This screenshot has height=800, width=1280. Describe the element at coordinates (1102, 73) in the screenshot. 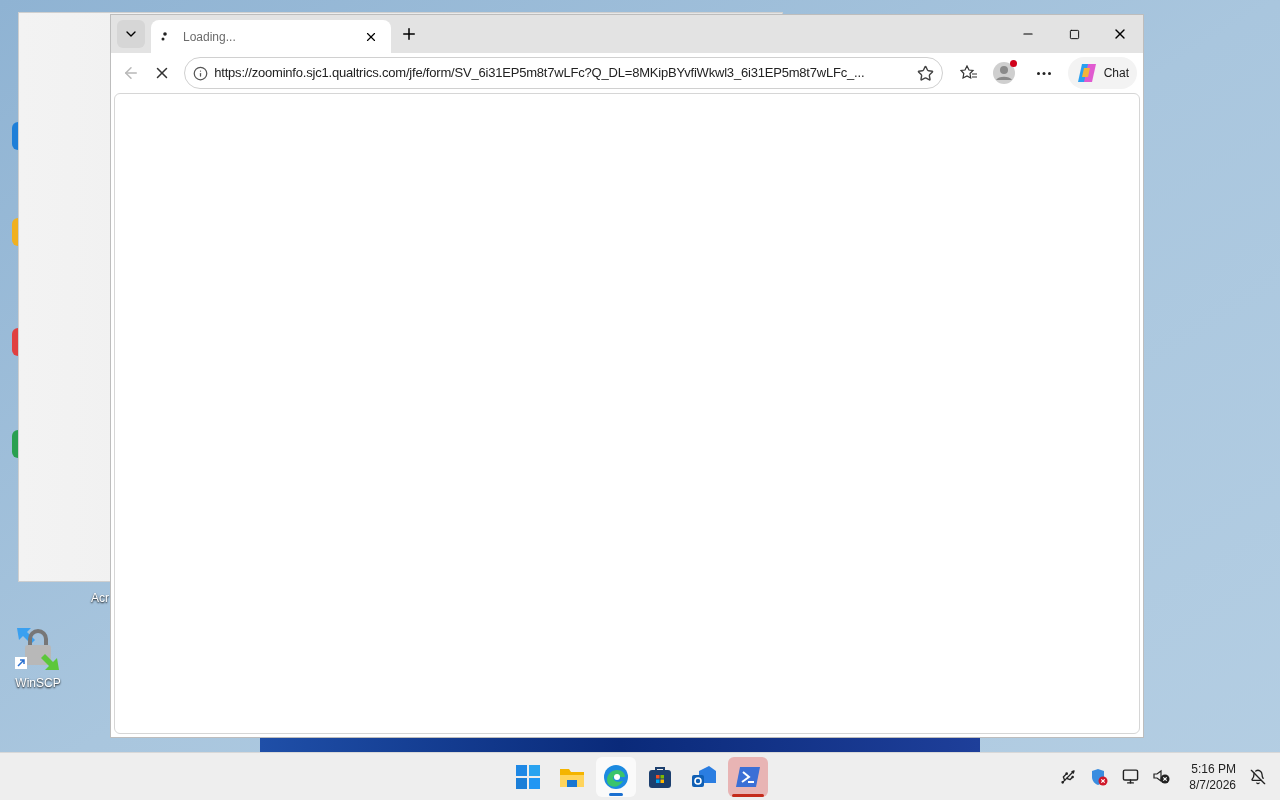

I see `chat-button: Chat` at that location.